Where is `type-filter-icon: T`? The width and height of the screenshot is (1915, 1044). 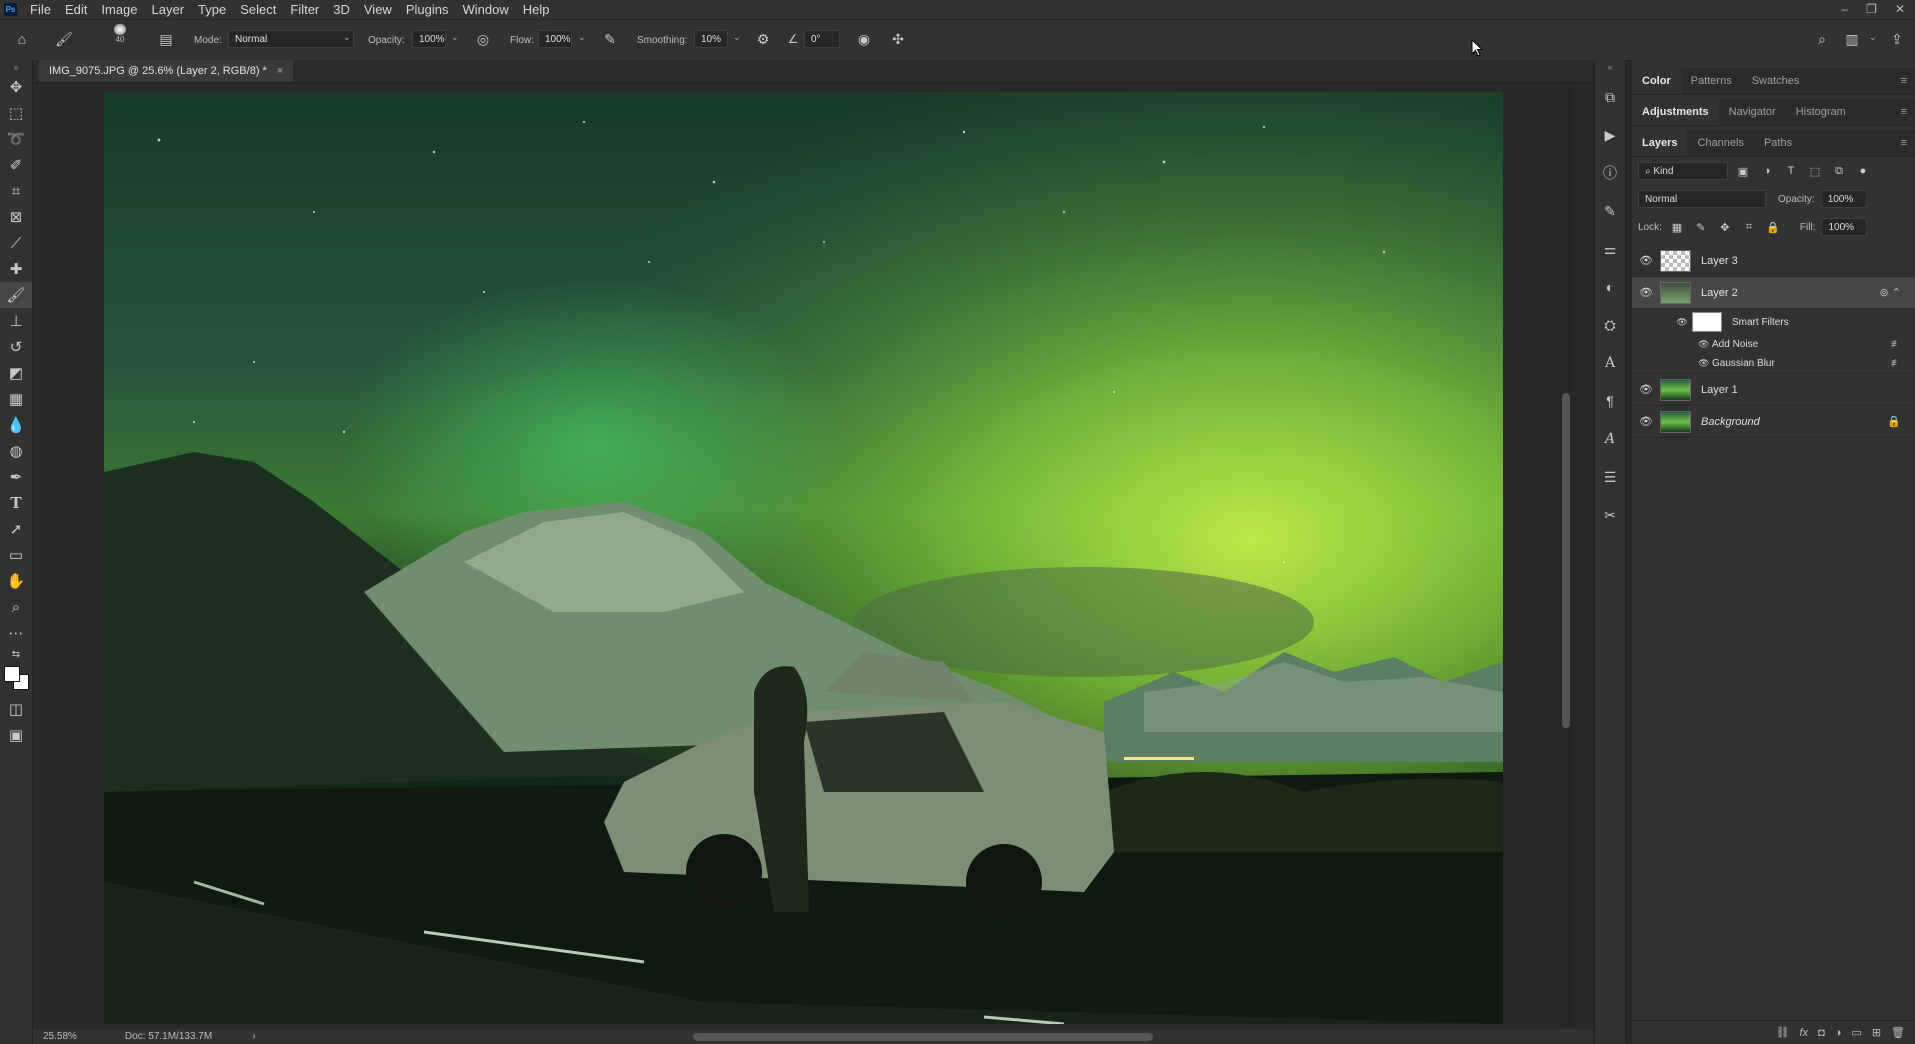
type-filter-icon: T is located at coordinates (1791, 171).